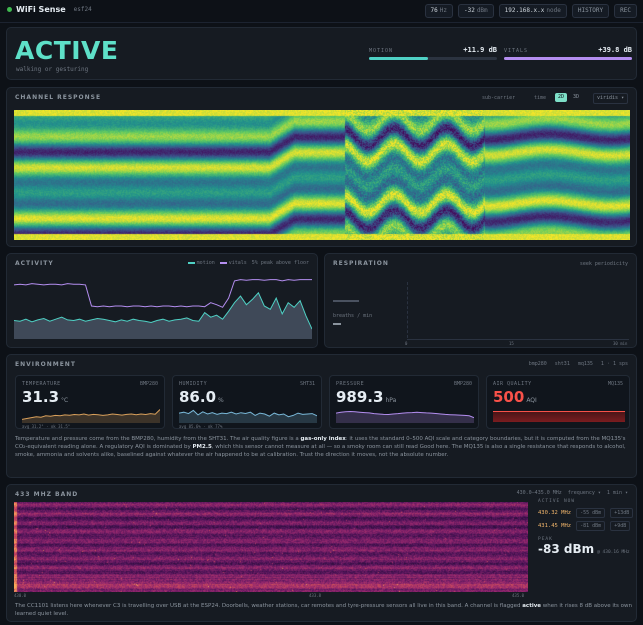 The height and width of the screenshot is (625, 643). I want to click on band-waterfall, so click(271, 547).